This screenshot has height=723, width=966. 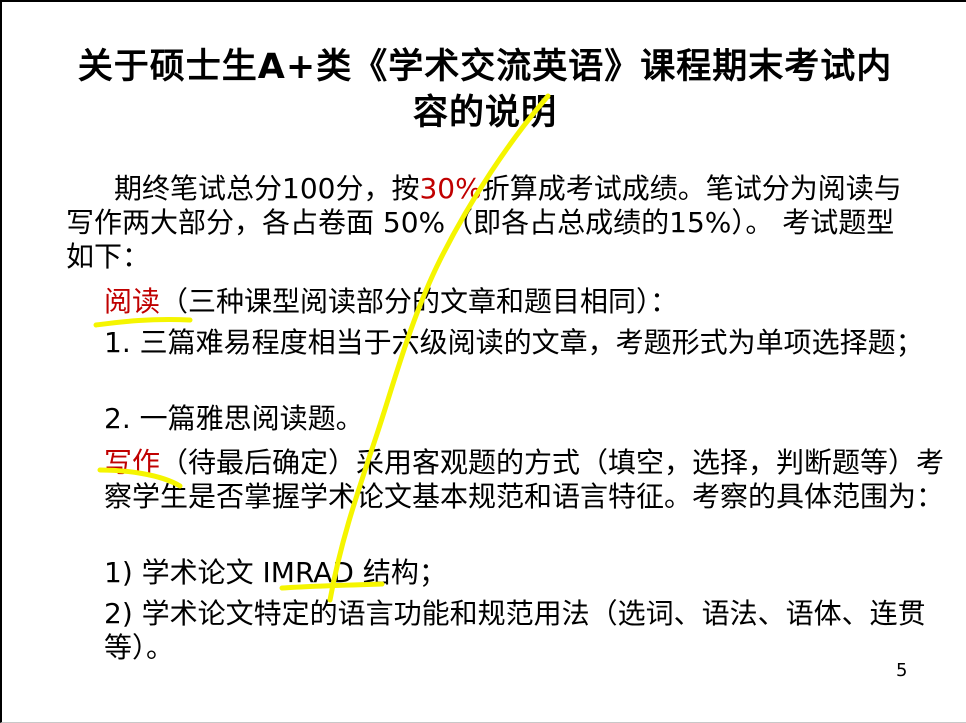 What do you see at coordinates (143, 322) in the screenshot?
I see `pen-stroke-underline-reading` at bounding box center [143, 322].